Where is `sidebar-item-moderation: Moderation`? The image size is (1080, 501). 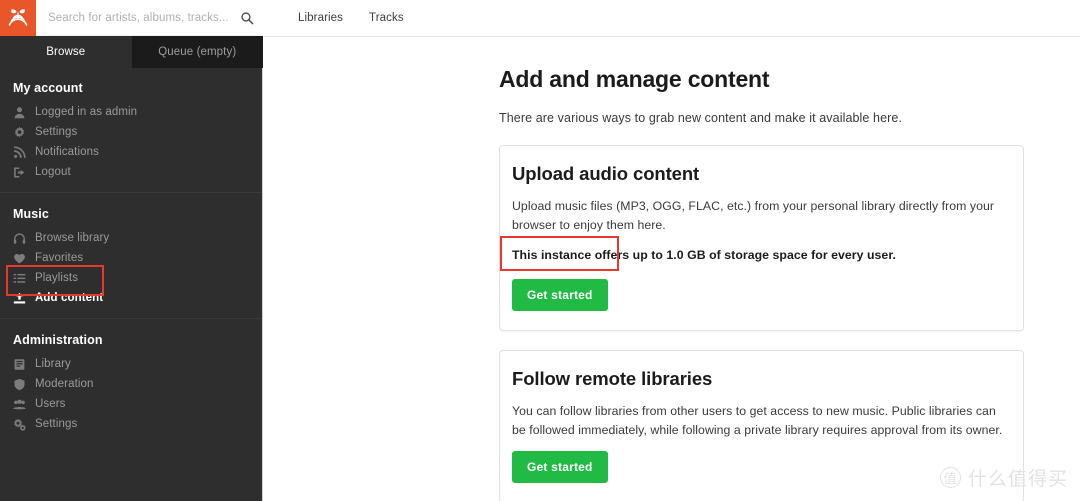 sidebar-item-moderation: Moderation is located at coordinates (131, 384).